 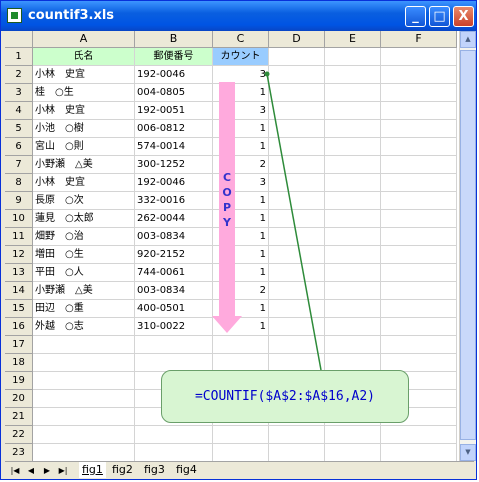 I want to click on row-header: 4, so click(x=19, y=111).